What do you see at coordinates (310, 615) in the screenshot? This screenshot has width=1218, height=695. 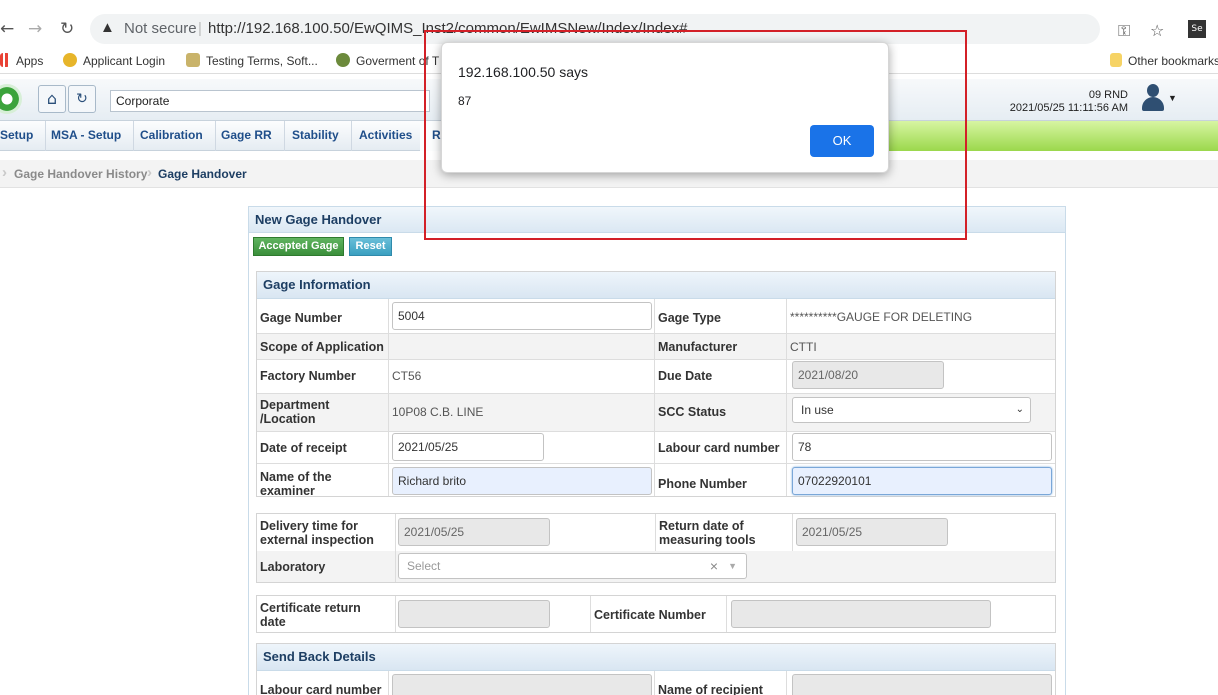 I see `certificate-return-date-label: Certificate return date` at bounding box center [310, 615].